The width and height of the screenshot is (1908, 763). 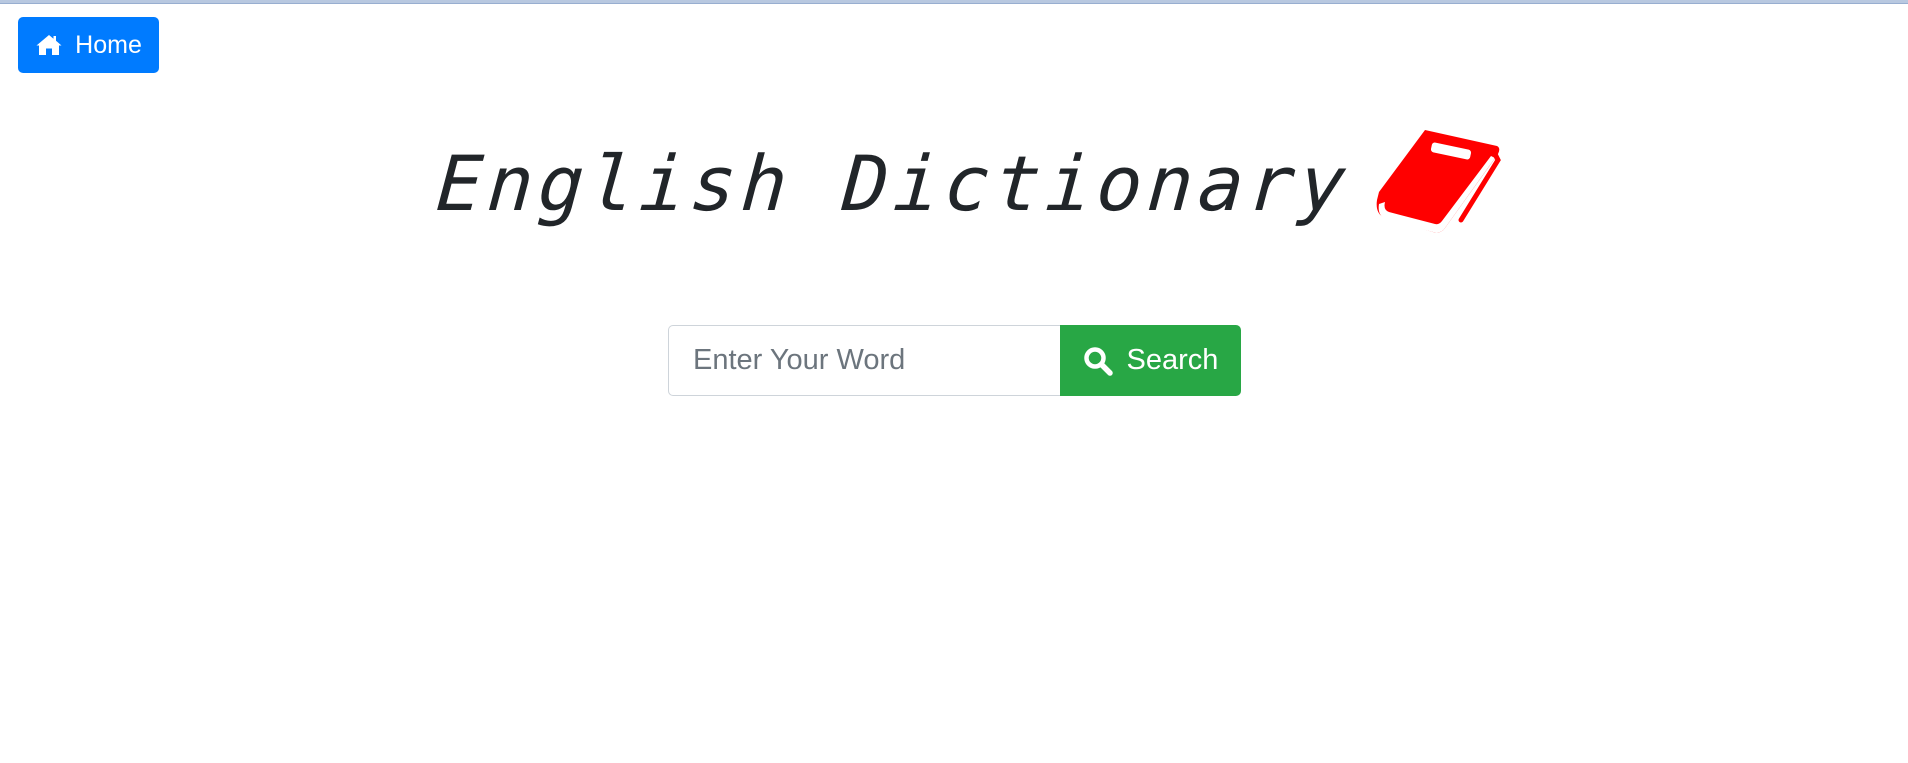 I want to click on search-input, so click(x=864, y=360).